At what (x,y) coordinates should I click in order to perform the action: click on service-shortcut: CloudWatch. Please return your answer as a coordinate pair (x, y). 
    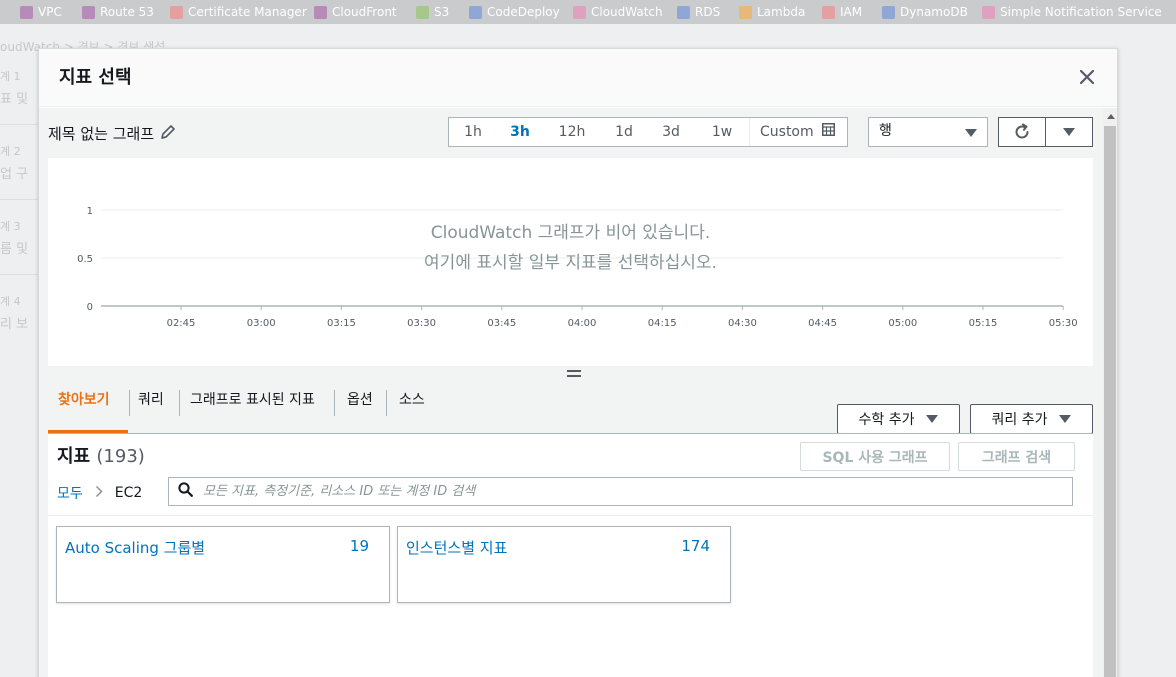
    Looking at the image, I should click on (618, 12).